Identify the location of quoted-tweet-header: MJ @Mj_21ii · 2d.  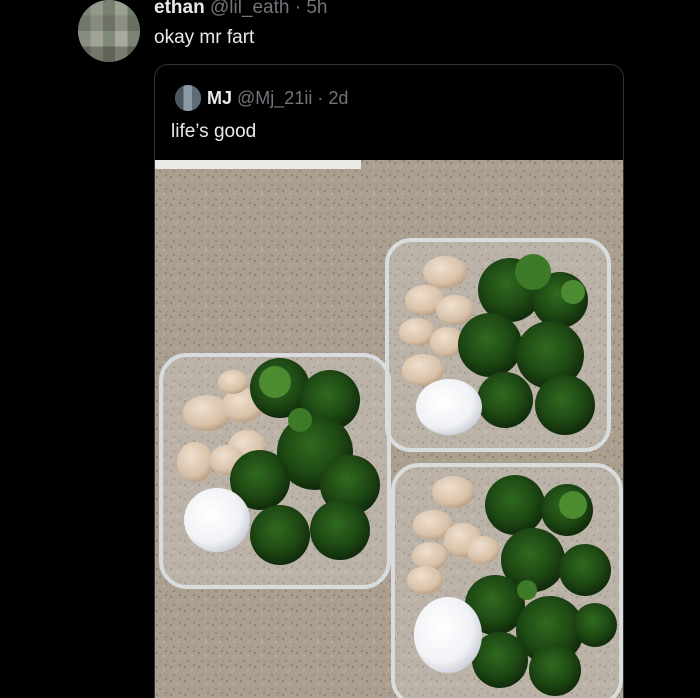
(277, 98).